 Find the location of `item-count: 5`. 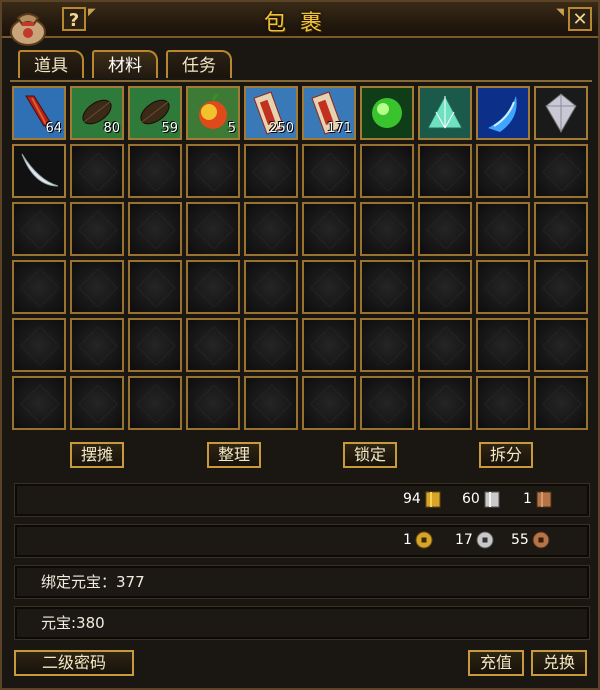

item-count: 5 is located at coordinates (231, 128).